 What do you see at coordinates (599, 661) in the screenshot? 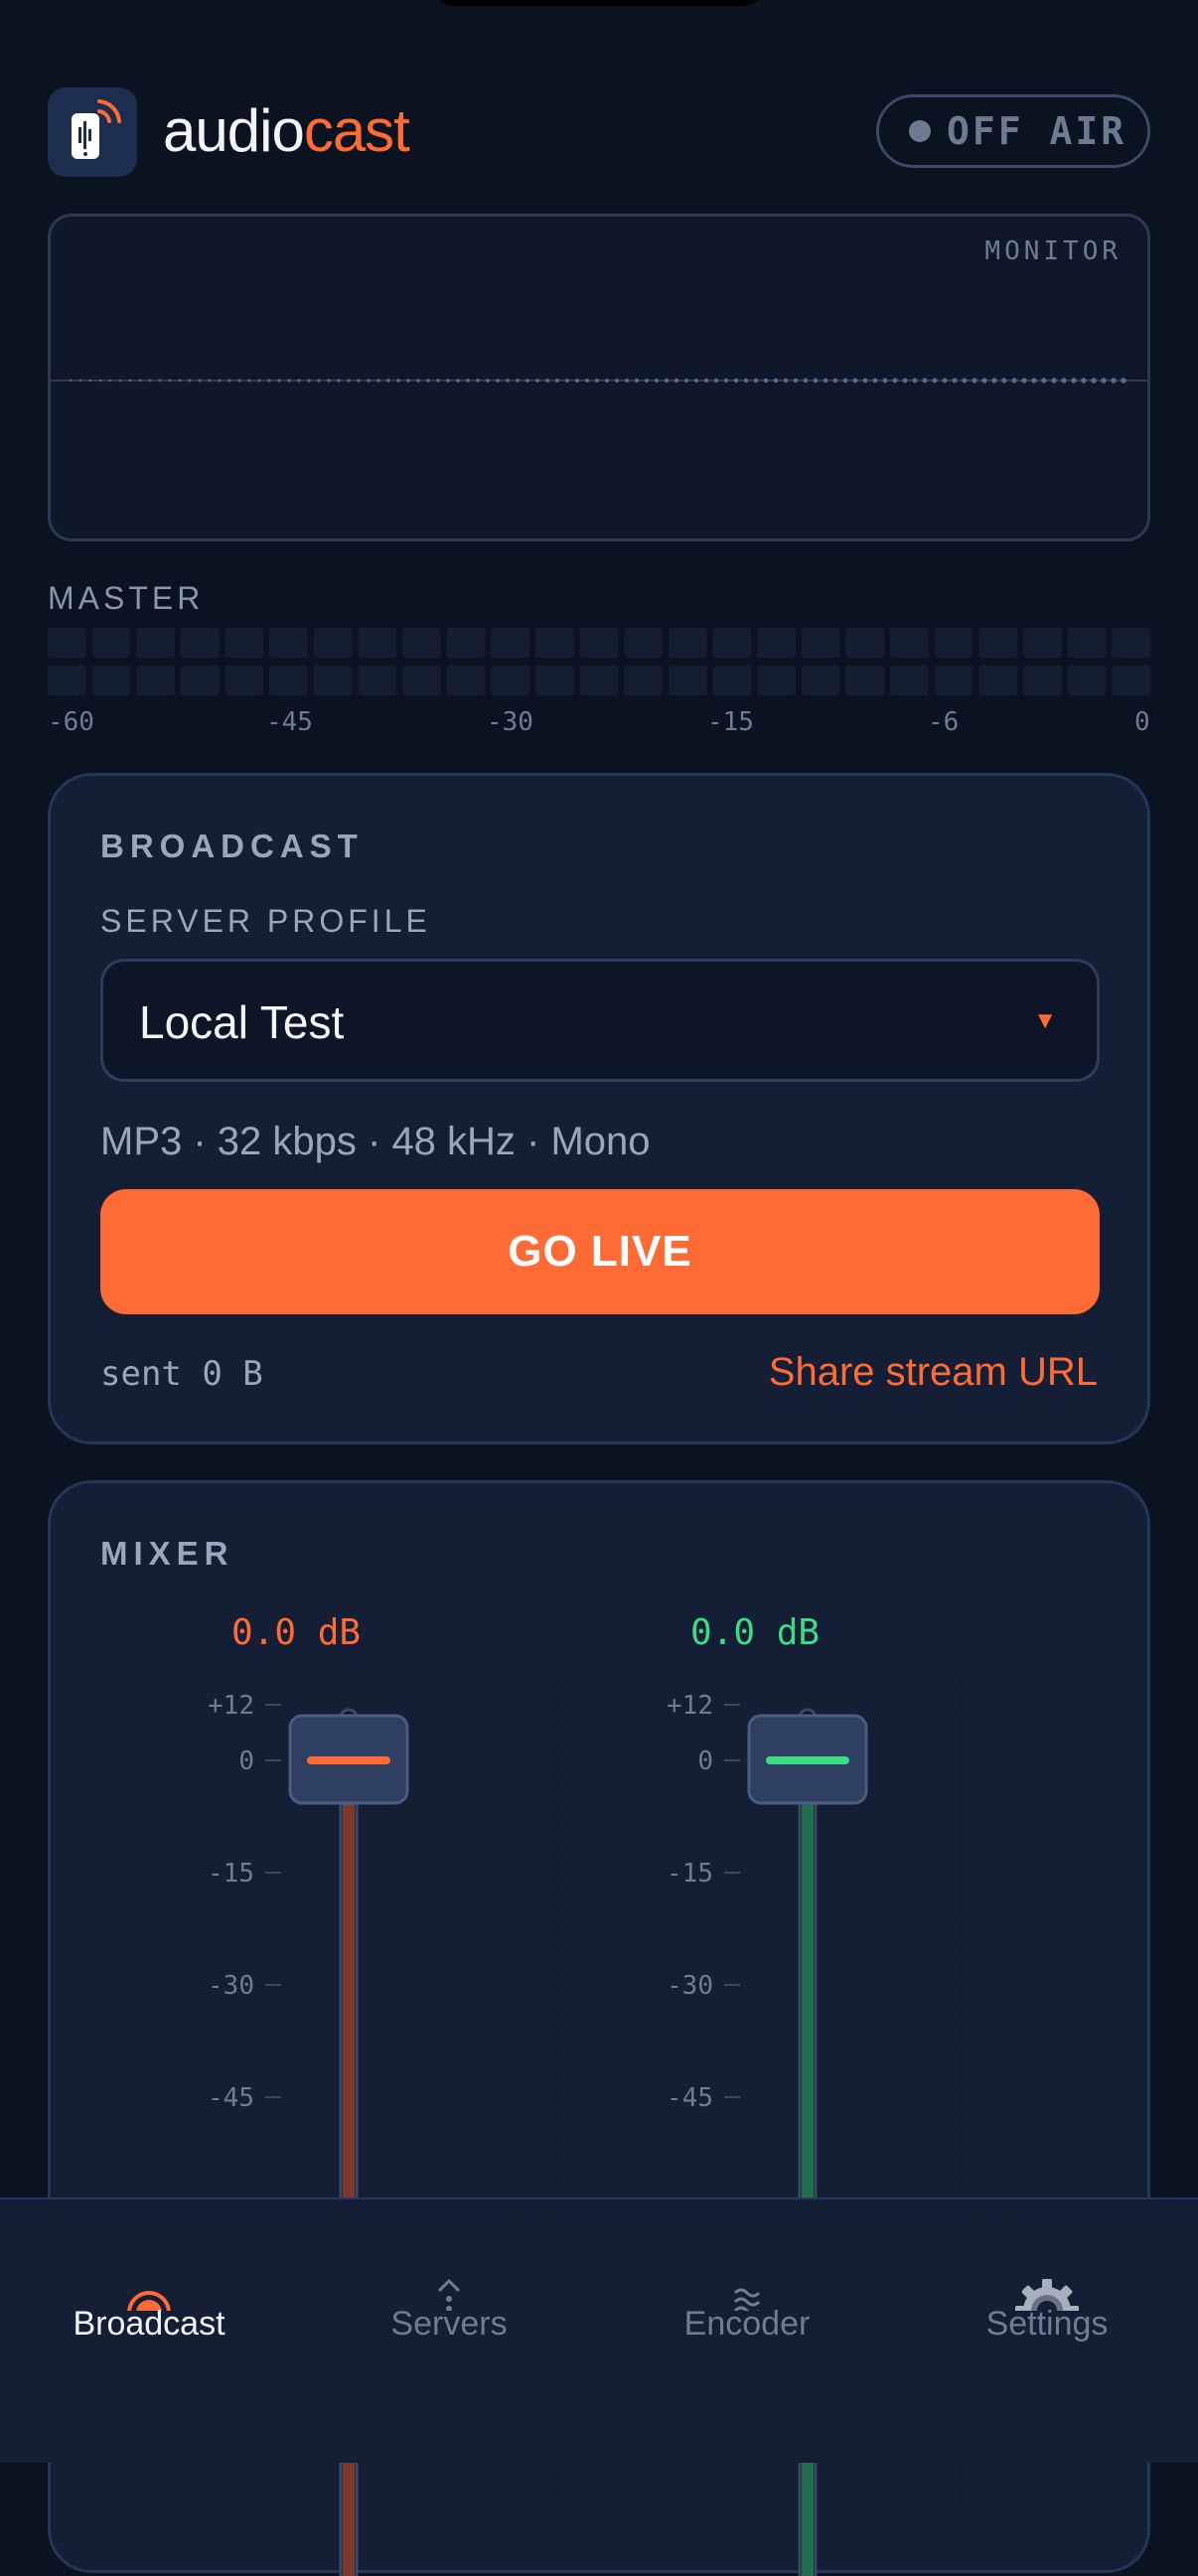
I see `master-level-meter` at bounding box center [599, 661].